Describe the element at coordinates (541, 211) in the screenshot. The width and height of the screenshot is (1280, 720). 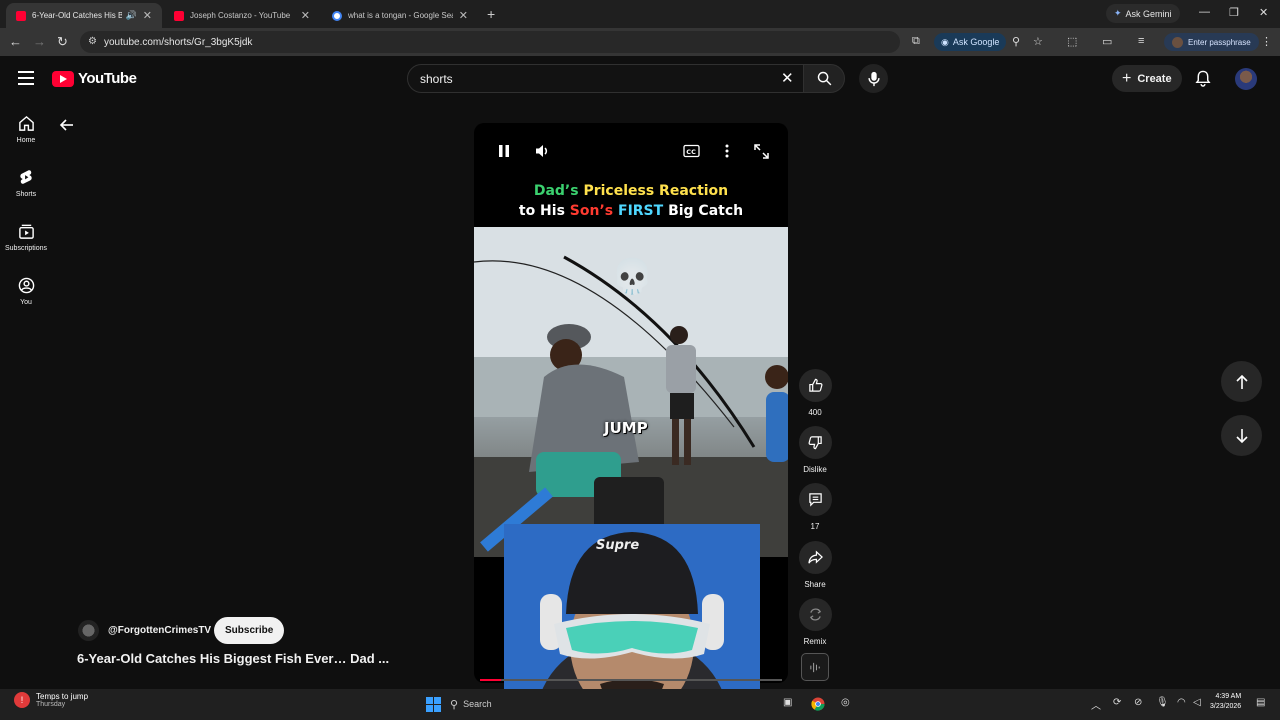
I see `caption-part: to His` at that location.